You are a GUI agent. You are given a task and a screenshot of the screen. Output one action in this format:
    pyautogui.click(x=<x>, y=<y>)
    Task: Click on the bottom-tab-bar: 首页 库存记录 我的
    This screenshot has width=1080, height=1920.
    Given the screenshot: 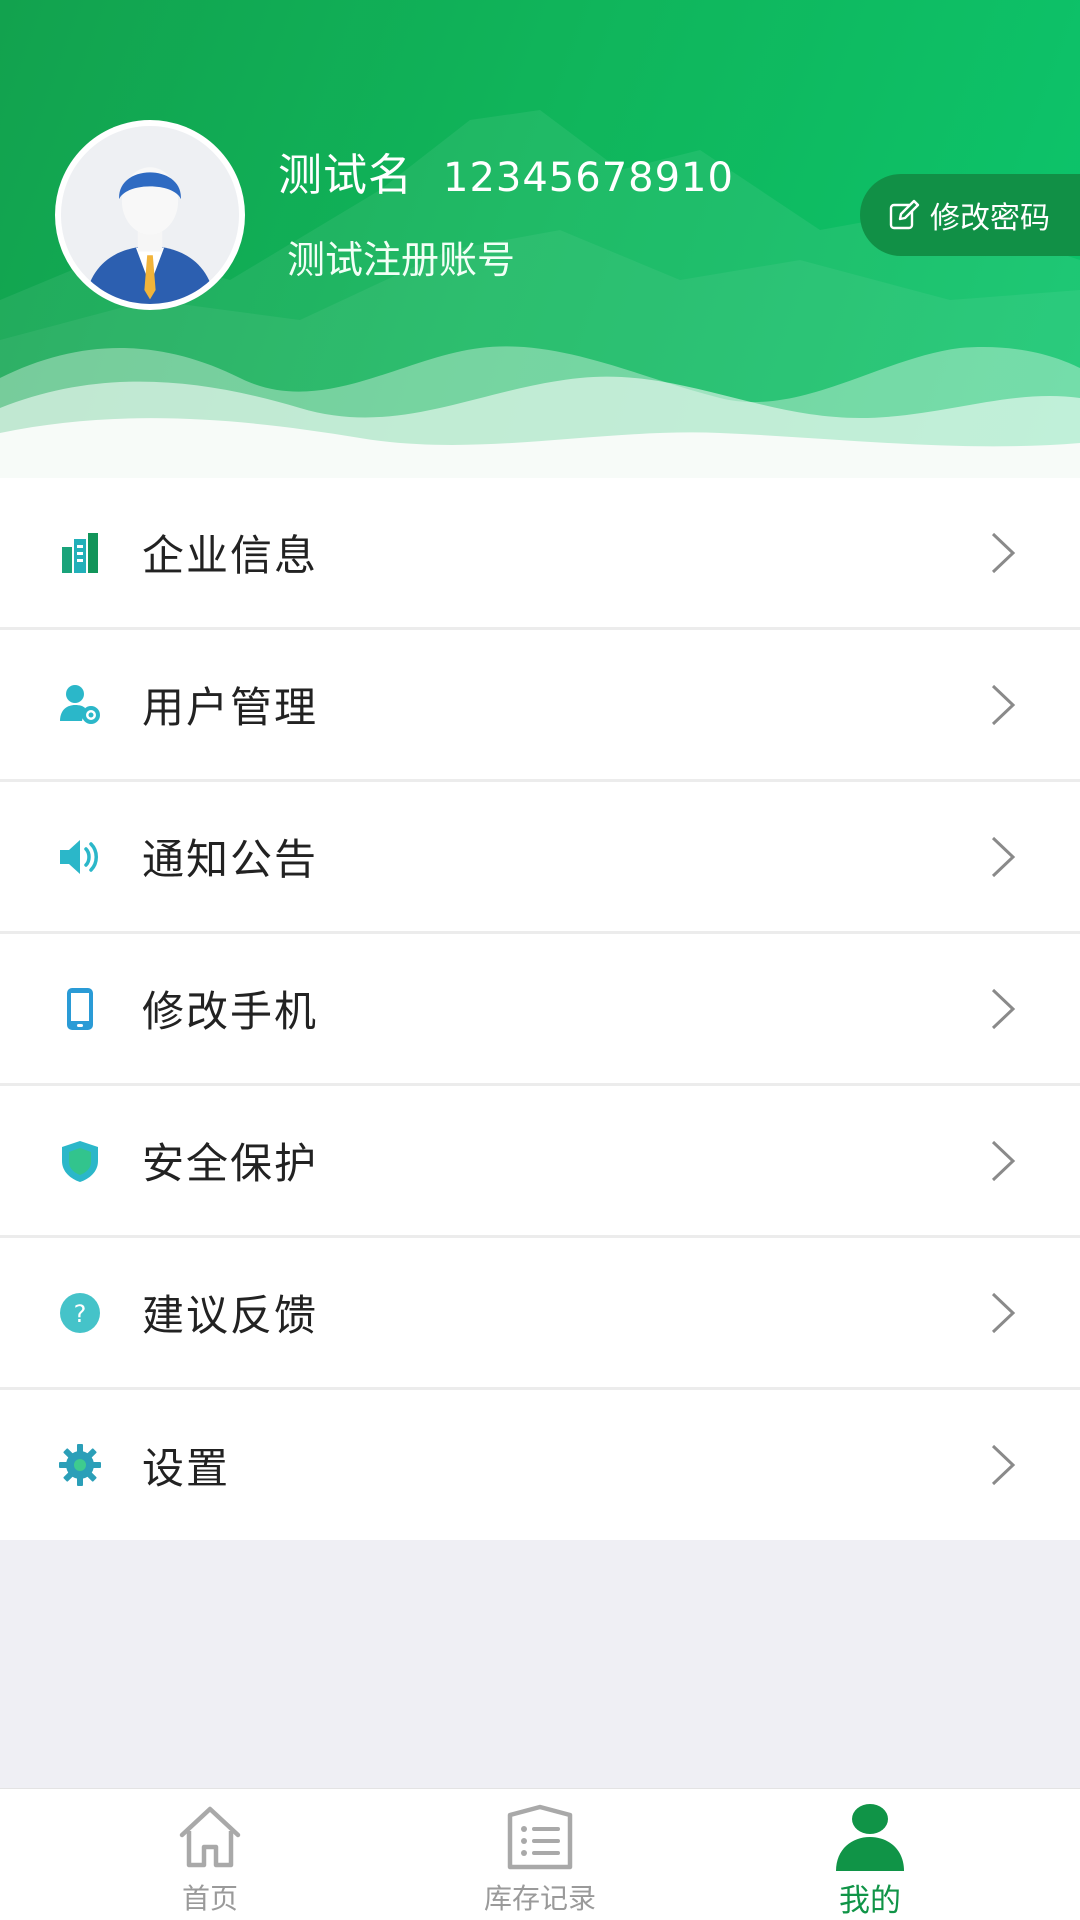 What is the action you would take?
    pyautogui.click(x=540, y=1854)
    